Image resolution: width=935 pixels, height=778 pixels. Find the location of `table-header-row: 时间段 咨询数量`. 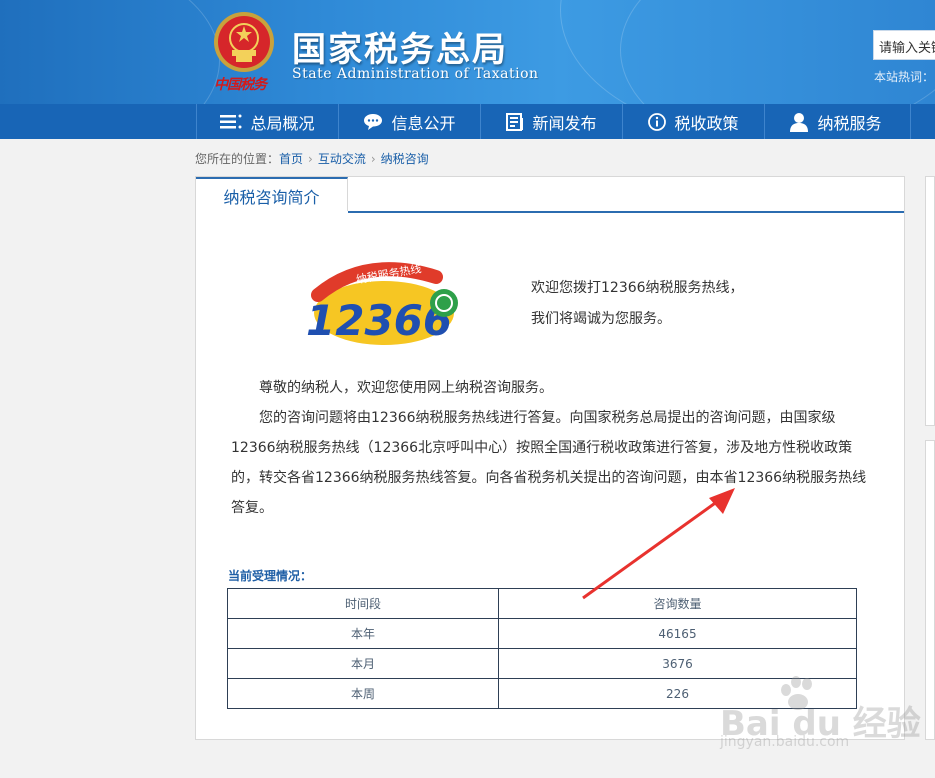

table-header-row: 时间段 咨询数量 is located at coordinates (542, 603).